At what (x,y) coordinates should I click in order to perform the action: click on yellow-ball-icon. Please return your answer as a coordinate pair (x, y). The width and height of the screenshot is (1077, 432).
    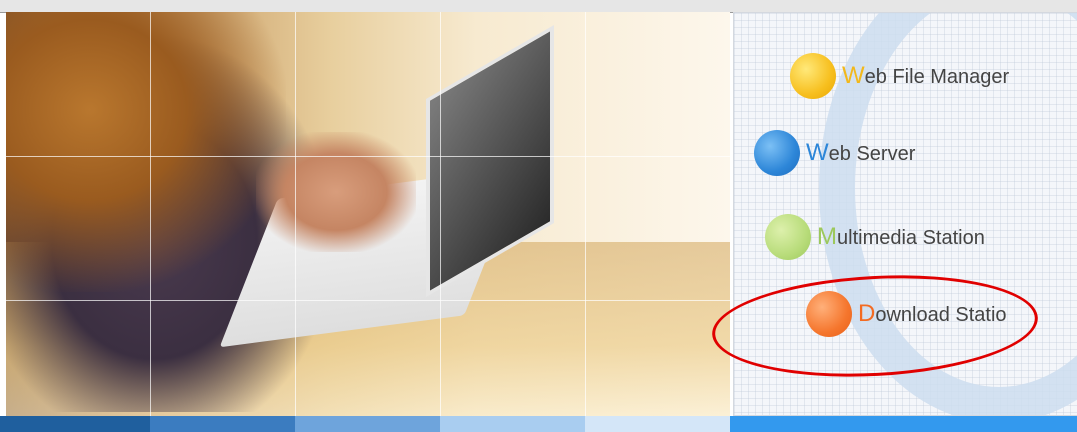
    Looking at the image, I should click on (813, 76).